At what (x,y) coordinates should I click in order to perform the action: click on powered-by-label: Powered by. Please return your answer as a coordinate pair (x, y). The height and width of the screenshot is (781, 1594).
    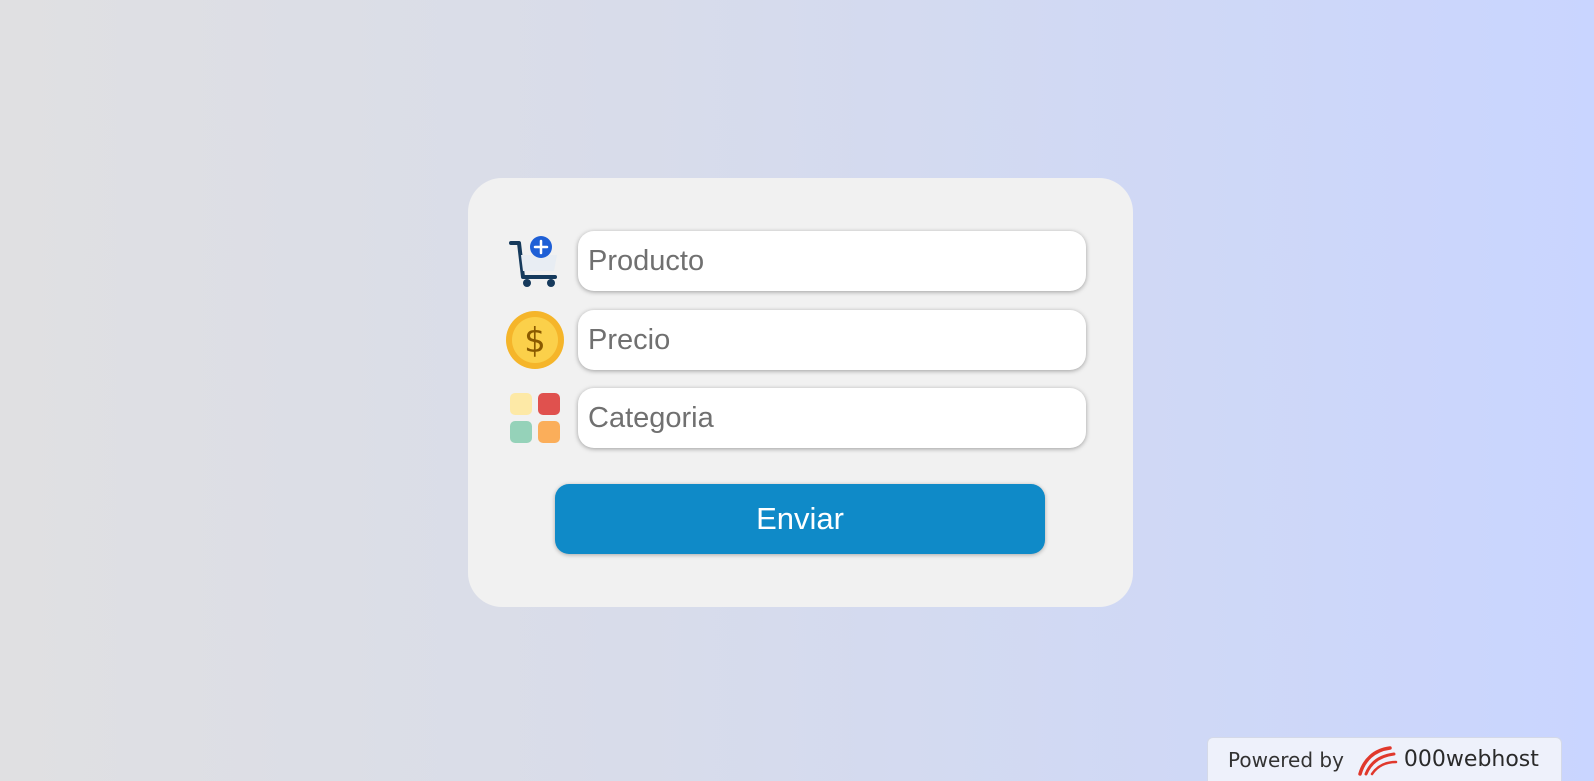
    Looking at the image, I should click on (1286, 759).